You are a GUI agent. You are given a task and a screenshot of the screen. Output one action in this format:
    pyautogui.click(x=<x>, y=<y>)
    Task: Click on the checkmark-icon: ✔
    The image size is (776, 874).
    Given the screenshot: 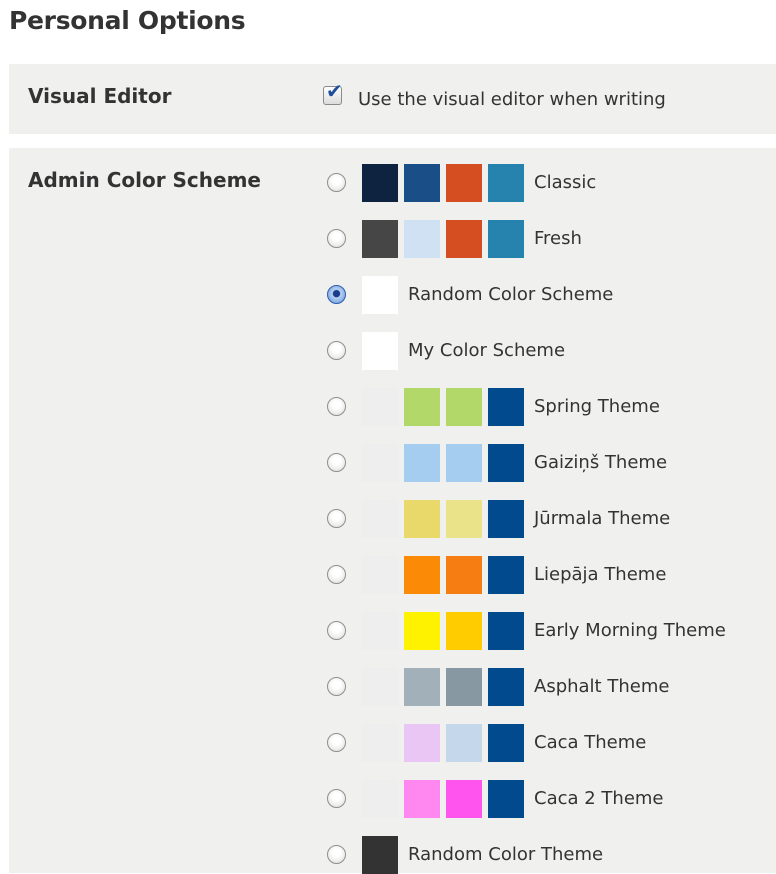 What is the action you would take?
    pyautogui.click(x=334, y=91)
    